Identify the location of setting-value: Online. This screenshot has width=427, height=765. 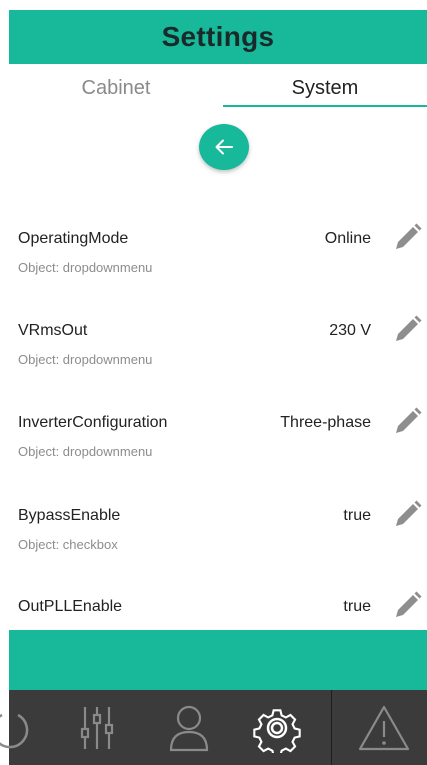
(347, 238).